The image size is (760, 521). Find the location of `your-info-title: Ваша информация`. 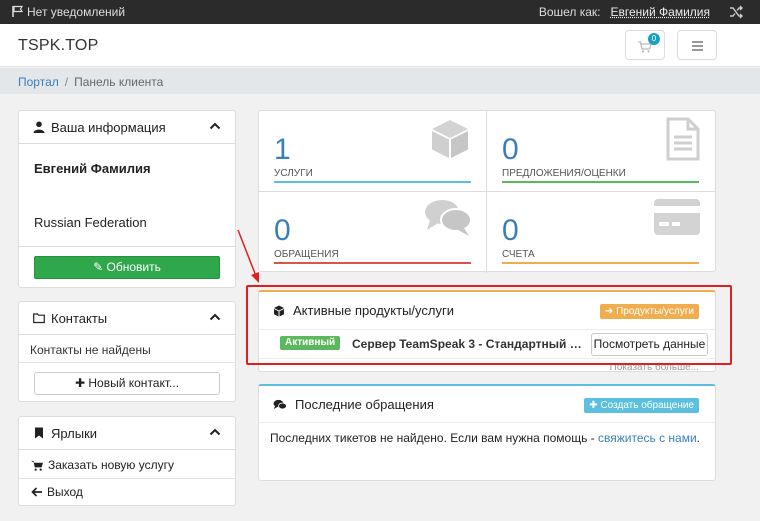

your-info-title: Ваша информация is located at coordinates (108, 127).